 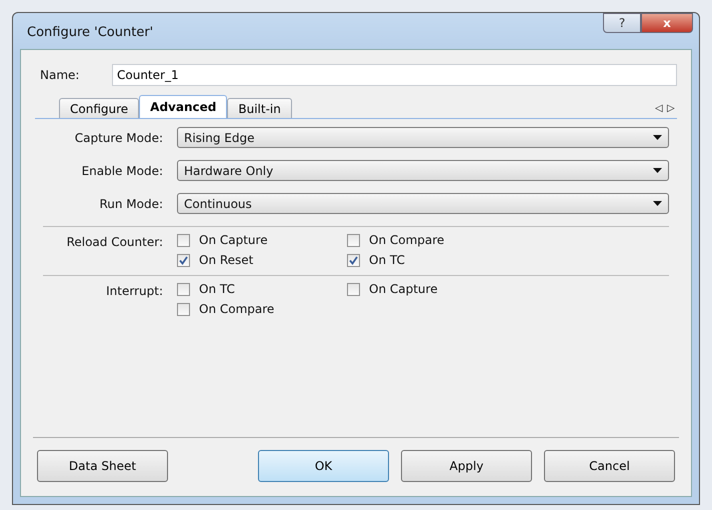 What do you see at coordinates (262, 260) in the screenshot?
I see `checkbox-option: On Reset` at bounding box center [262, 260].